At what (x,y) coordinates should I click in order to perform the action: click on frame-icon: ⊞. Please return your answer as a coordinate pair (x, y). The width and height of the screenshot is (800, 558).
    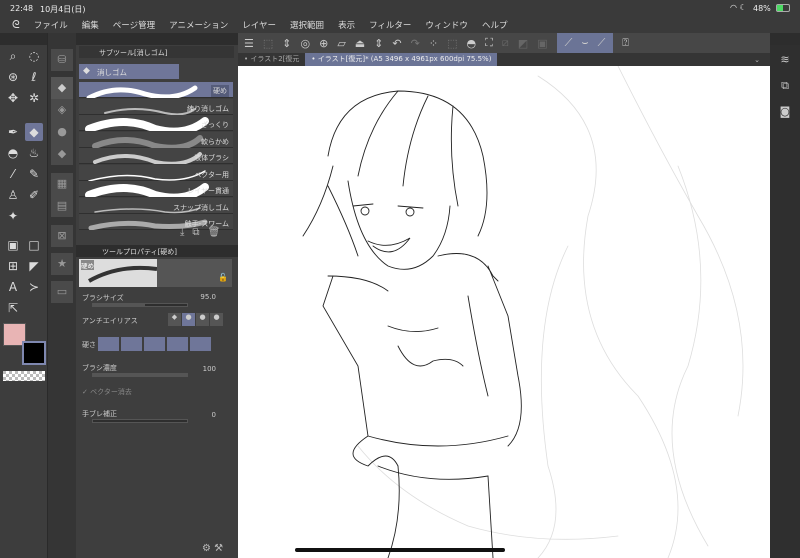
    Looking at the image, I should click on (13, 266).